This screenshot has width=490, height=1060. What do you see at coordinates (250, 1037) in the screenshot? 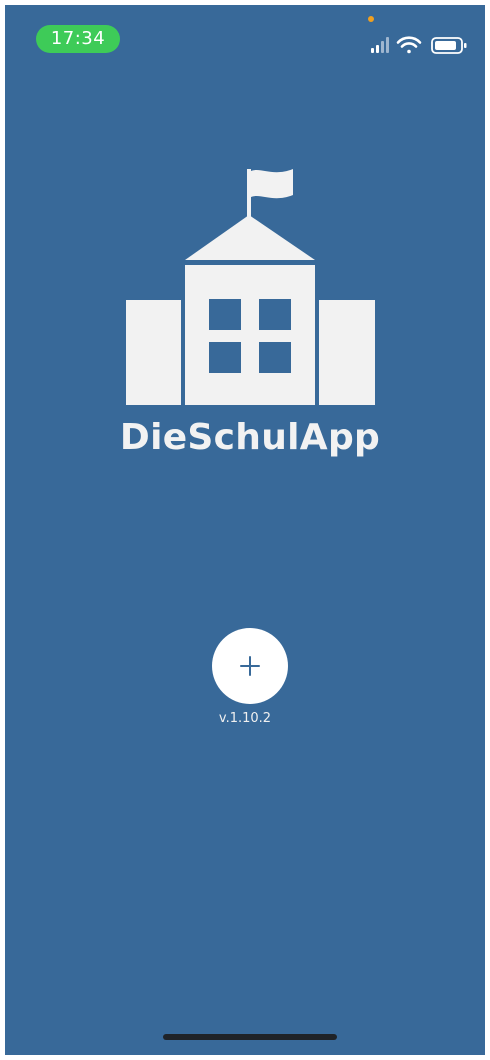
I see `home-indicator` at bounding box center [250, 1037].